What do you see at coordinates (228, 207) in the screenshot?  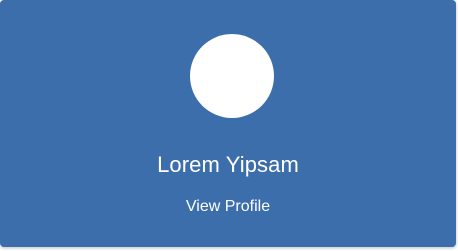 I see `view-profile-link: View Profile` at bounding box center [228, 207].